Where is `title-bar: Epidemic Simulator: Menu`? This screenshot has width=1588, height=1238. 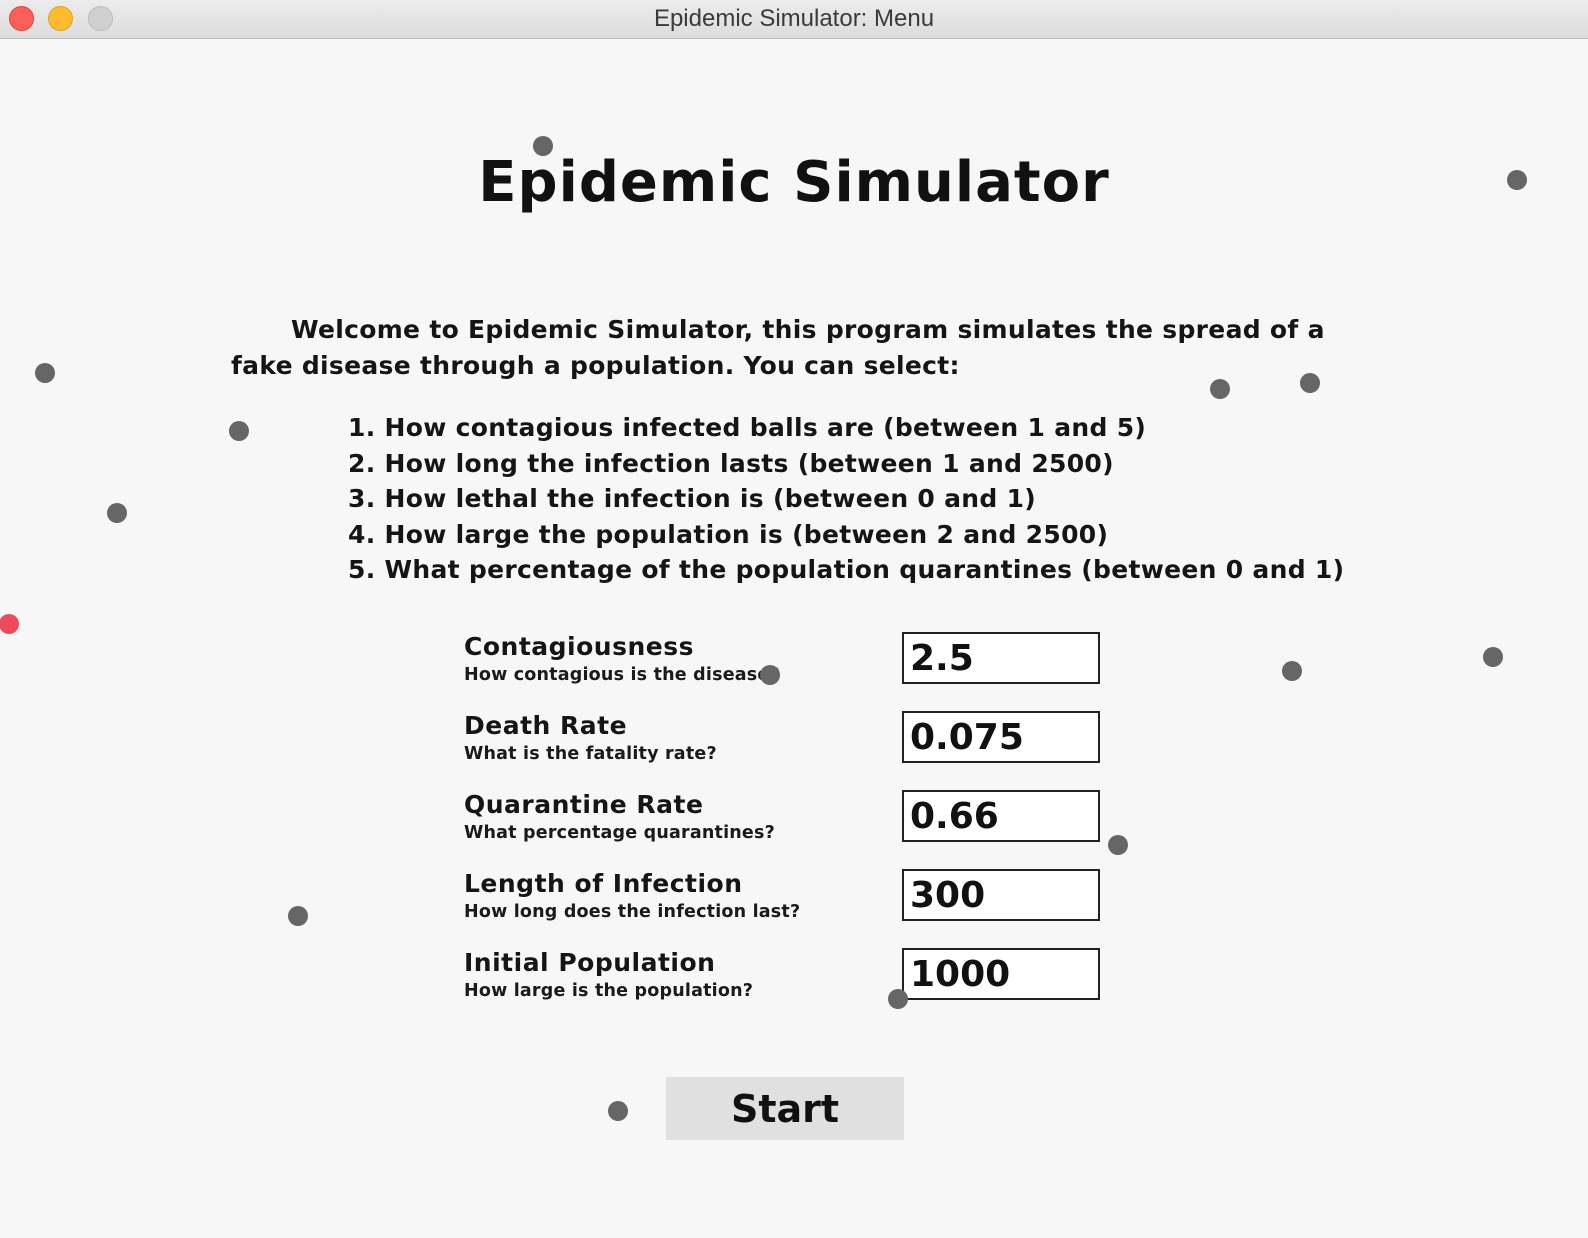
title-bar: Epidemic Simulator: Menu is located at coordinates (794, 19).